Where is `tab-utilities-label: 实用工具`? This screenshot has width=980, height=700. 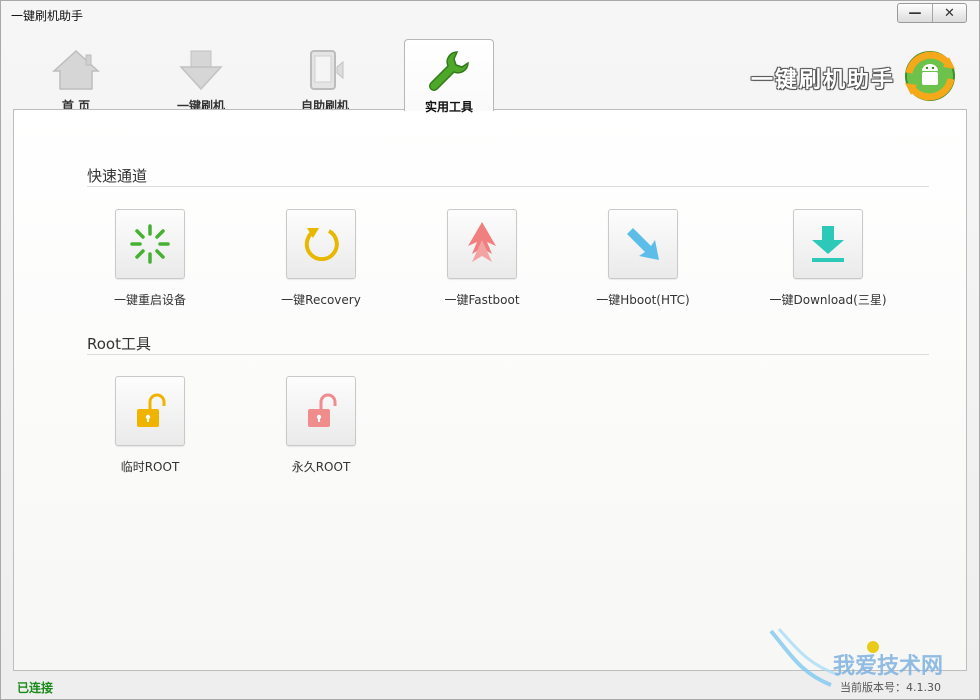
tab-utilities-label: 实用工具 is located at coordinates (448, 107).